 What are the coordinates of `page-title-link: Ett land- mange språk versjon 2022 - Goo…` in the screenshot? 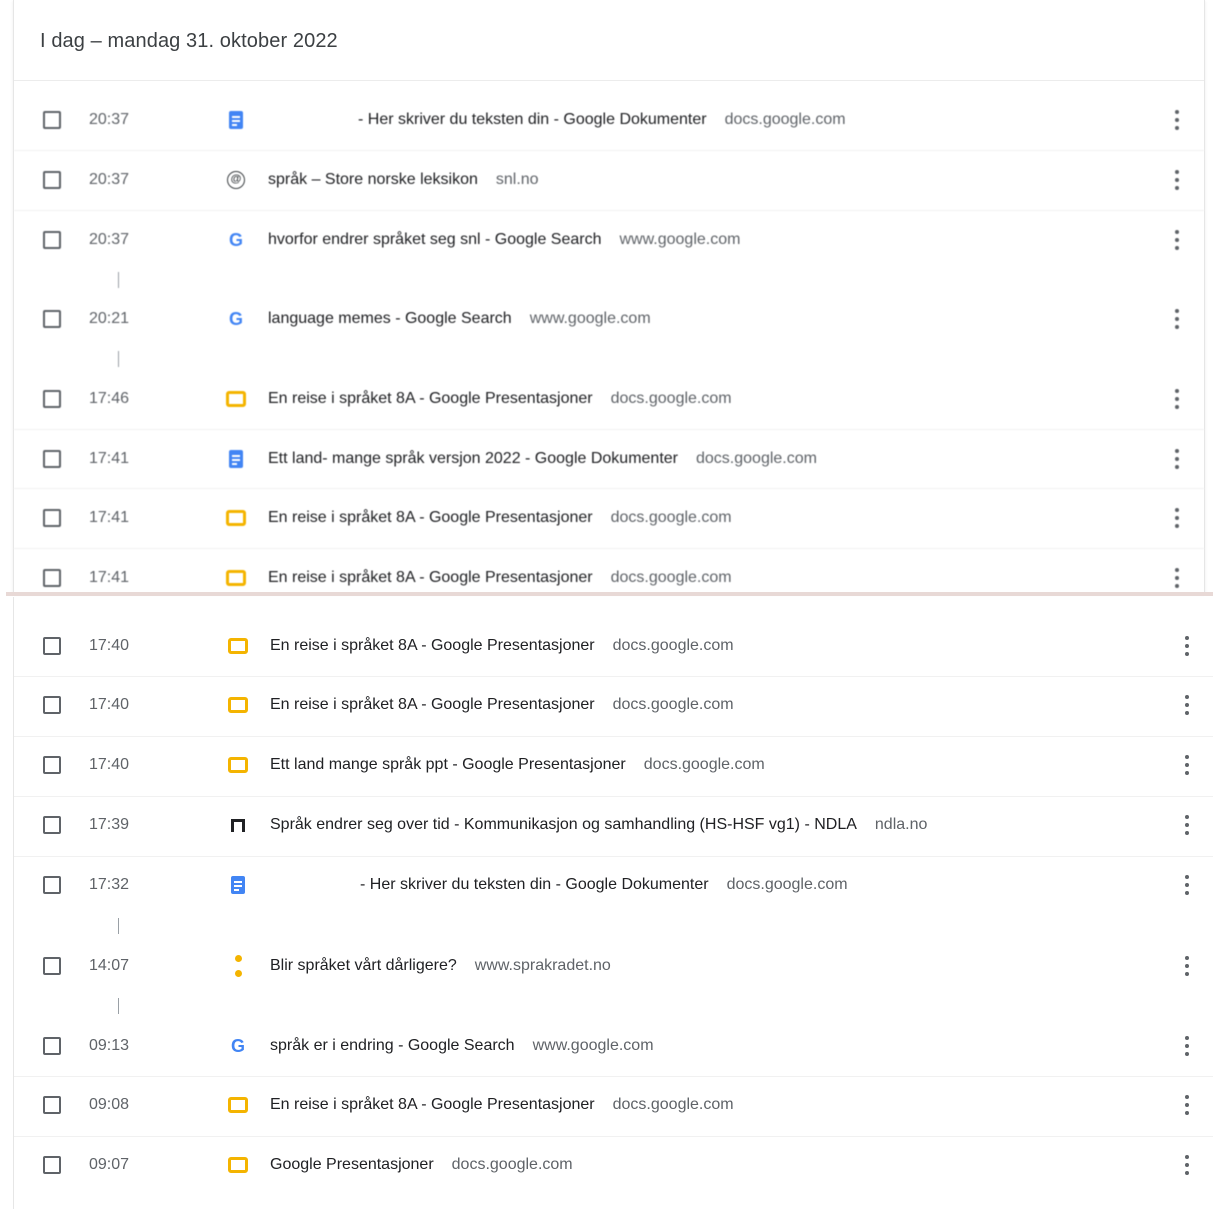 It's located at (542, 459).